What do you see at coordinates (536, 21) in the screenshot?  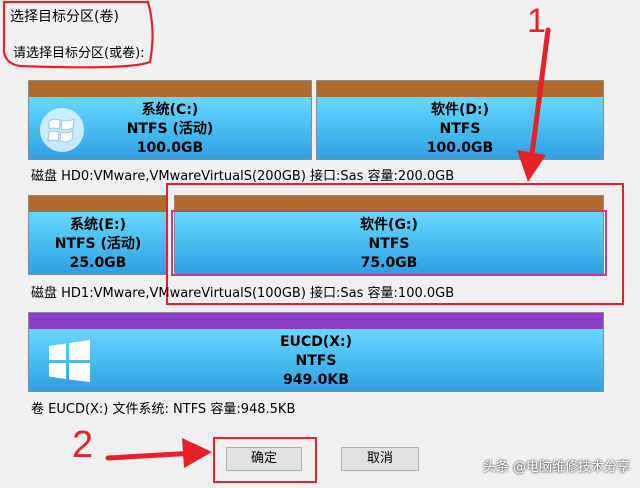 I see `step-1-label: 1` at bounding box center [536, 21].